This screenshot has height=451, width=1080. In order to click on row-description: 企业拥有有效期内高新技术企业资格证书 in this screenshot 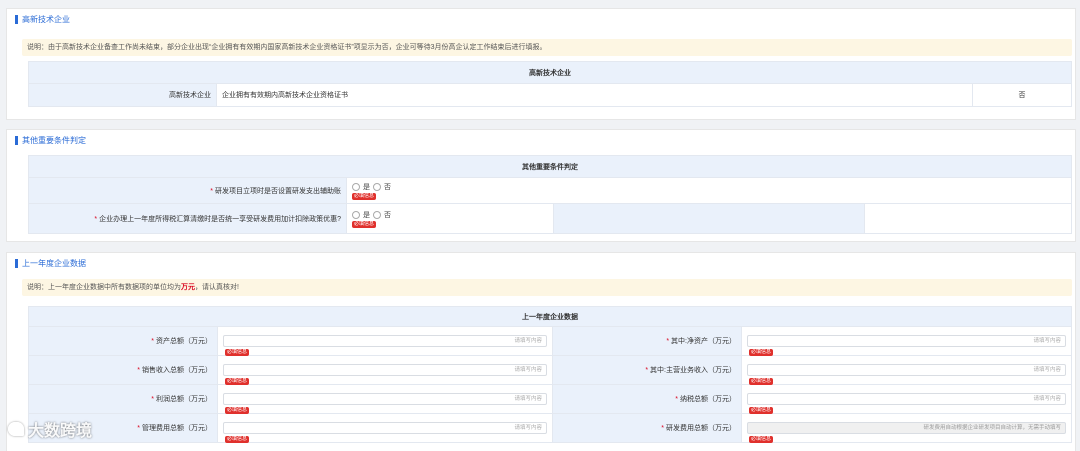, I will do `click(594, 95)`.